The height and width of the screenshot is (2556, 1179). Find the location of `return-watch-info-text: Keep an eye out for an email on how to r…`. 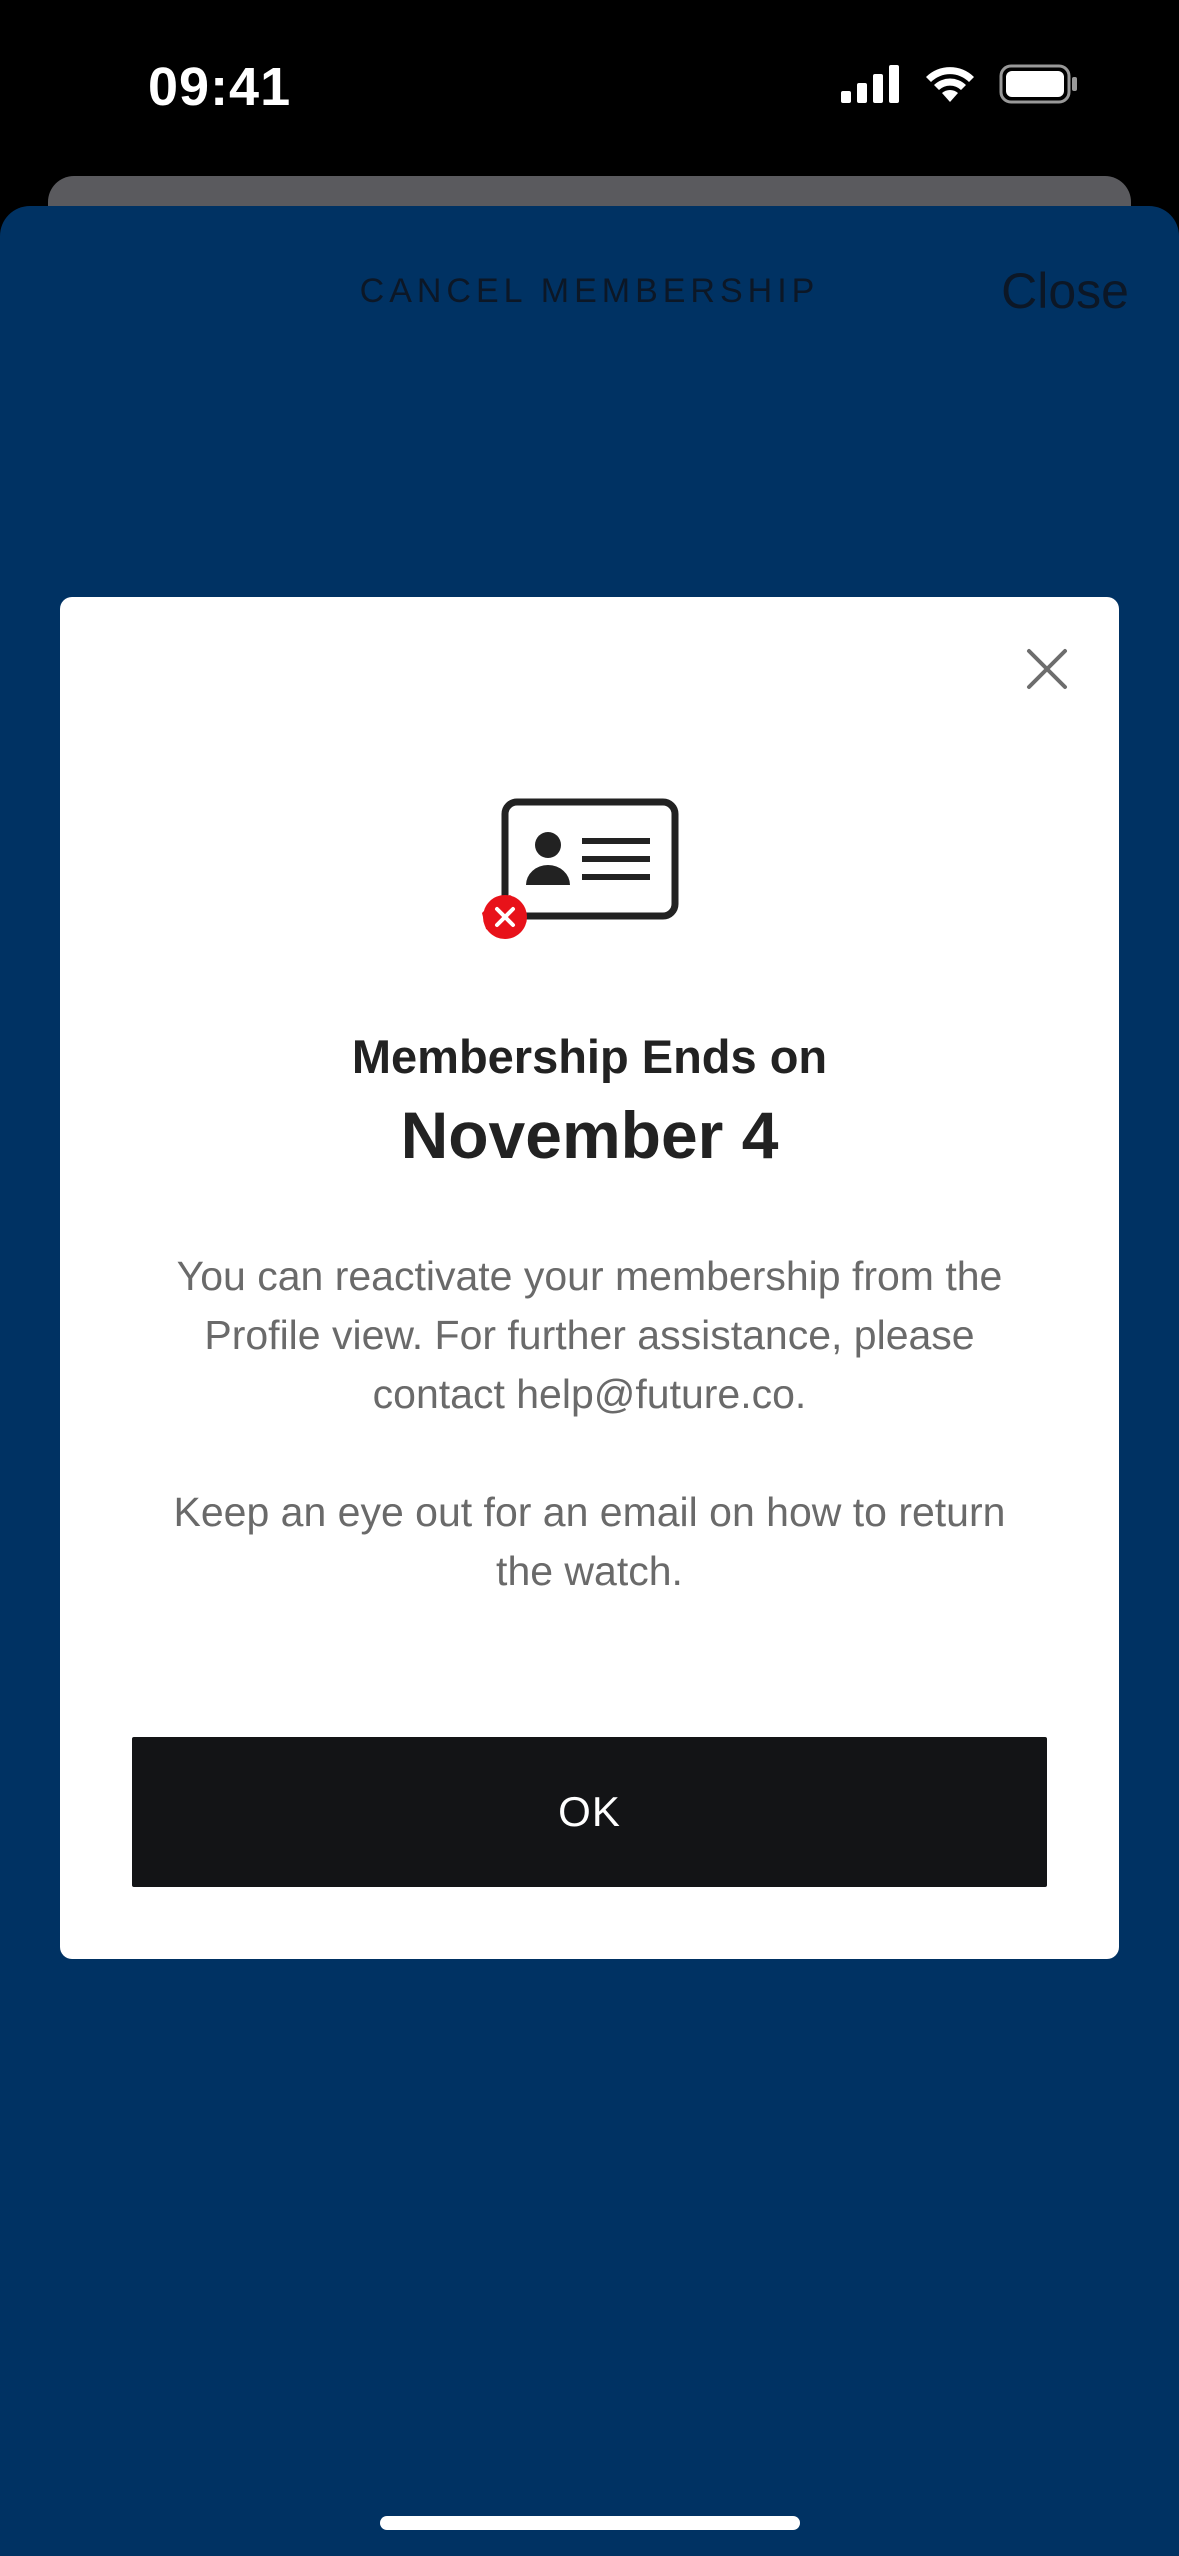

return-watch-info-text: Keep an eye out for an email on how to r… is located at coordinates (589, 1541).